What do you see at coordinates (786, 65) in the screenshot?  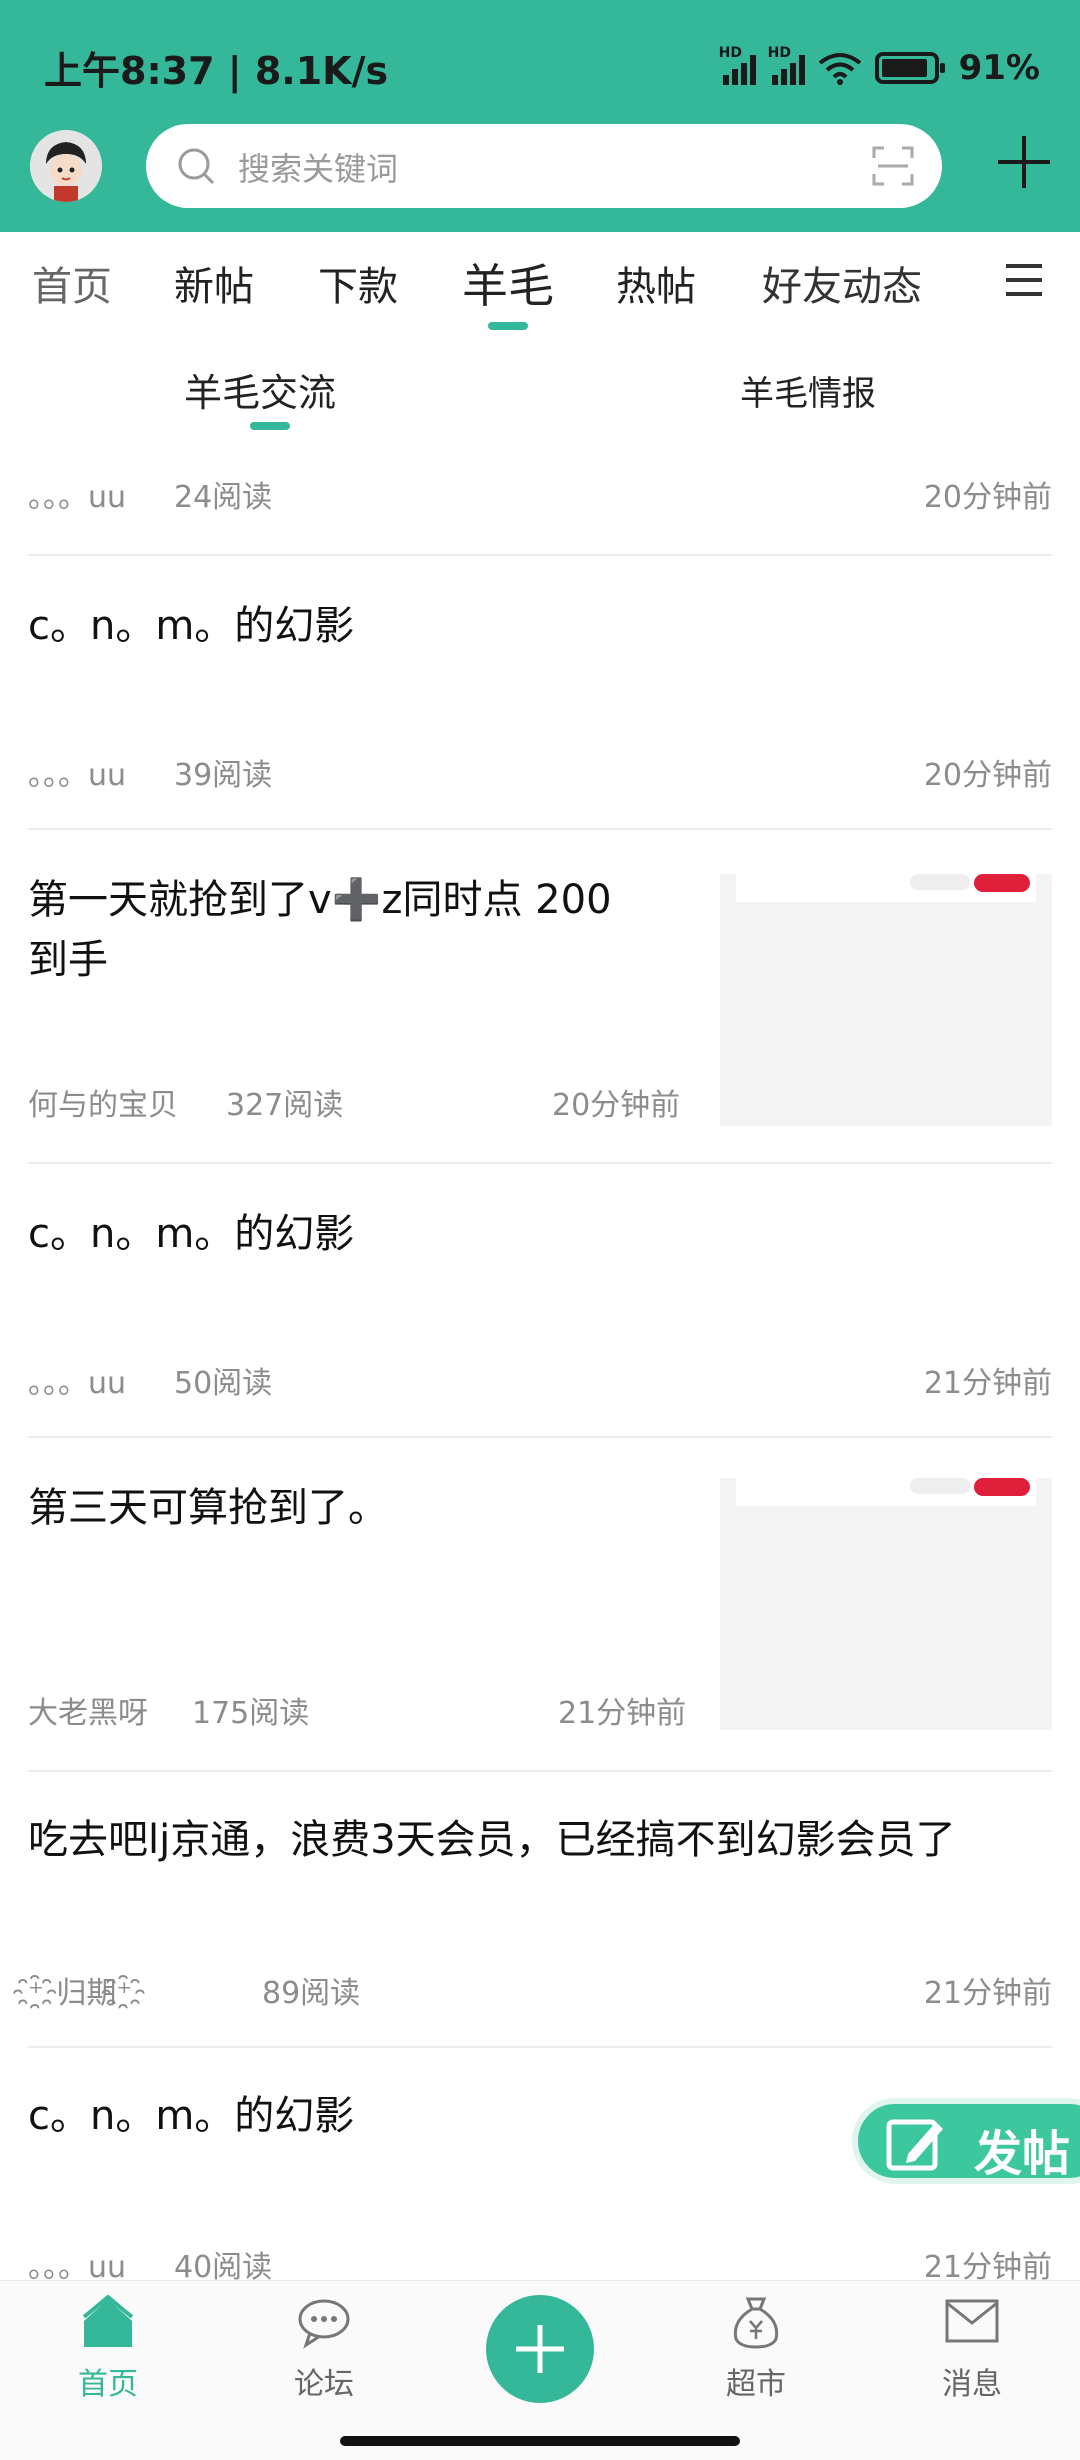 I see `cellular-signal-icon-2: HD` at bounding box center [786, 65].